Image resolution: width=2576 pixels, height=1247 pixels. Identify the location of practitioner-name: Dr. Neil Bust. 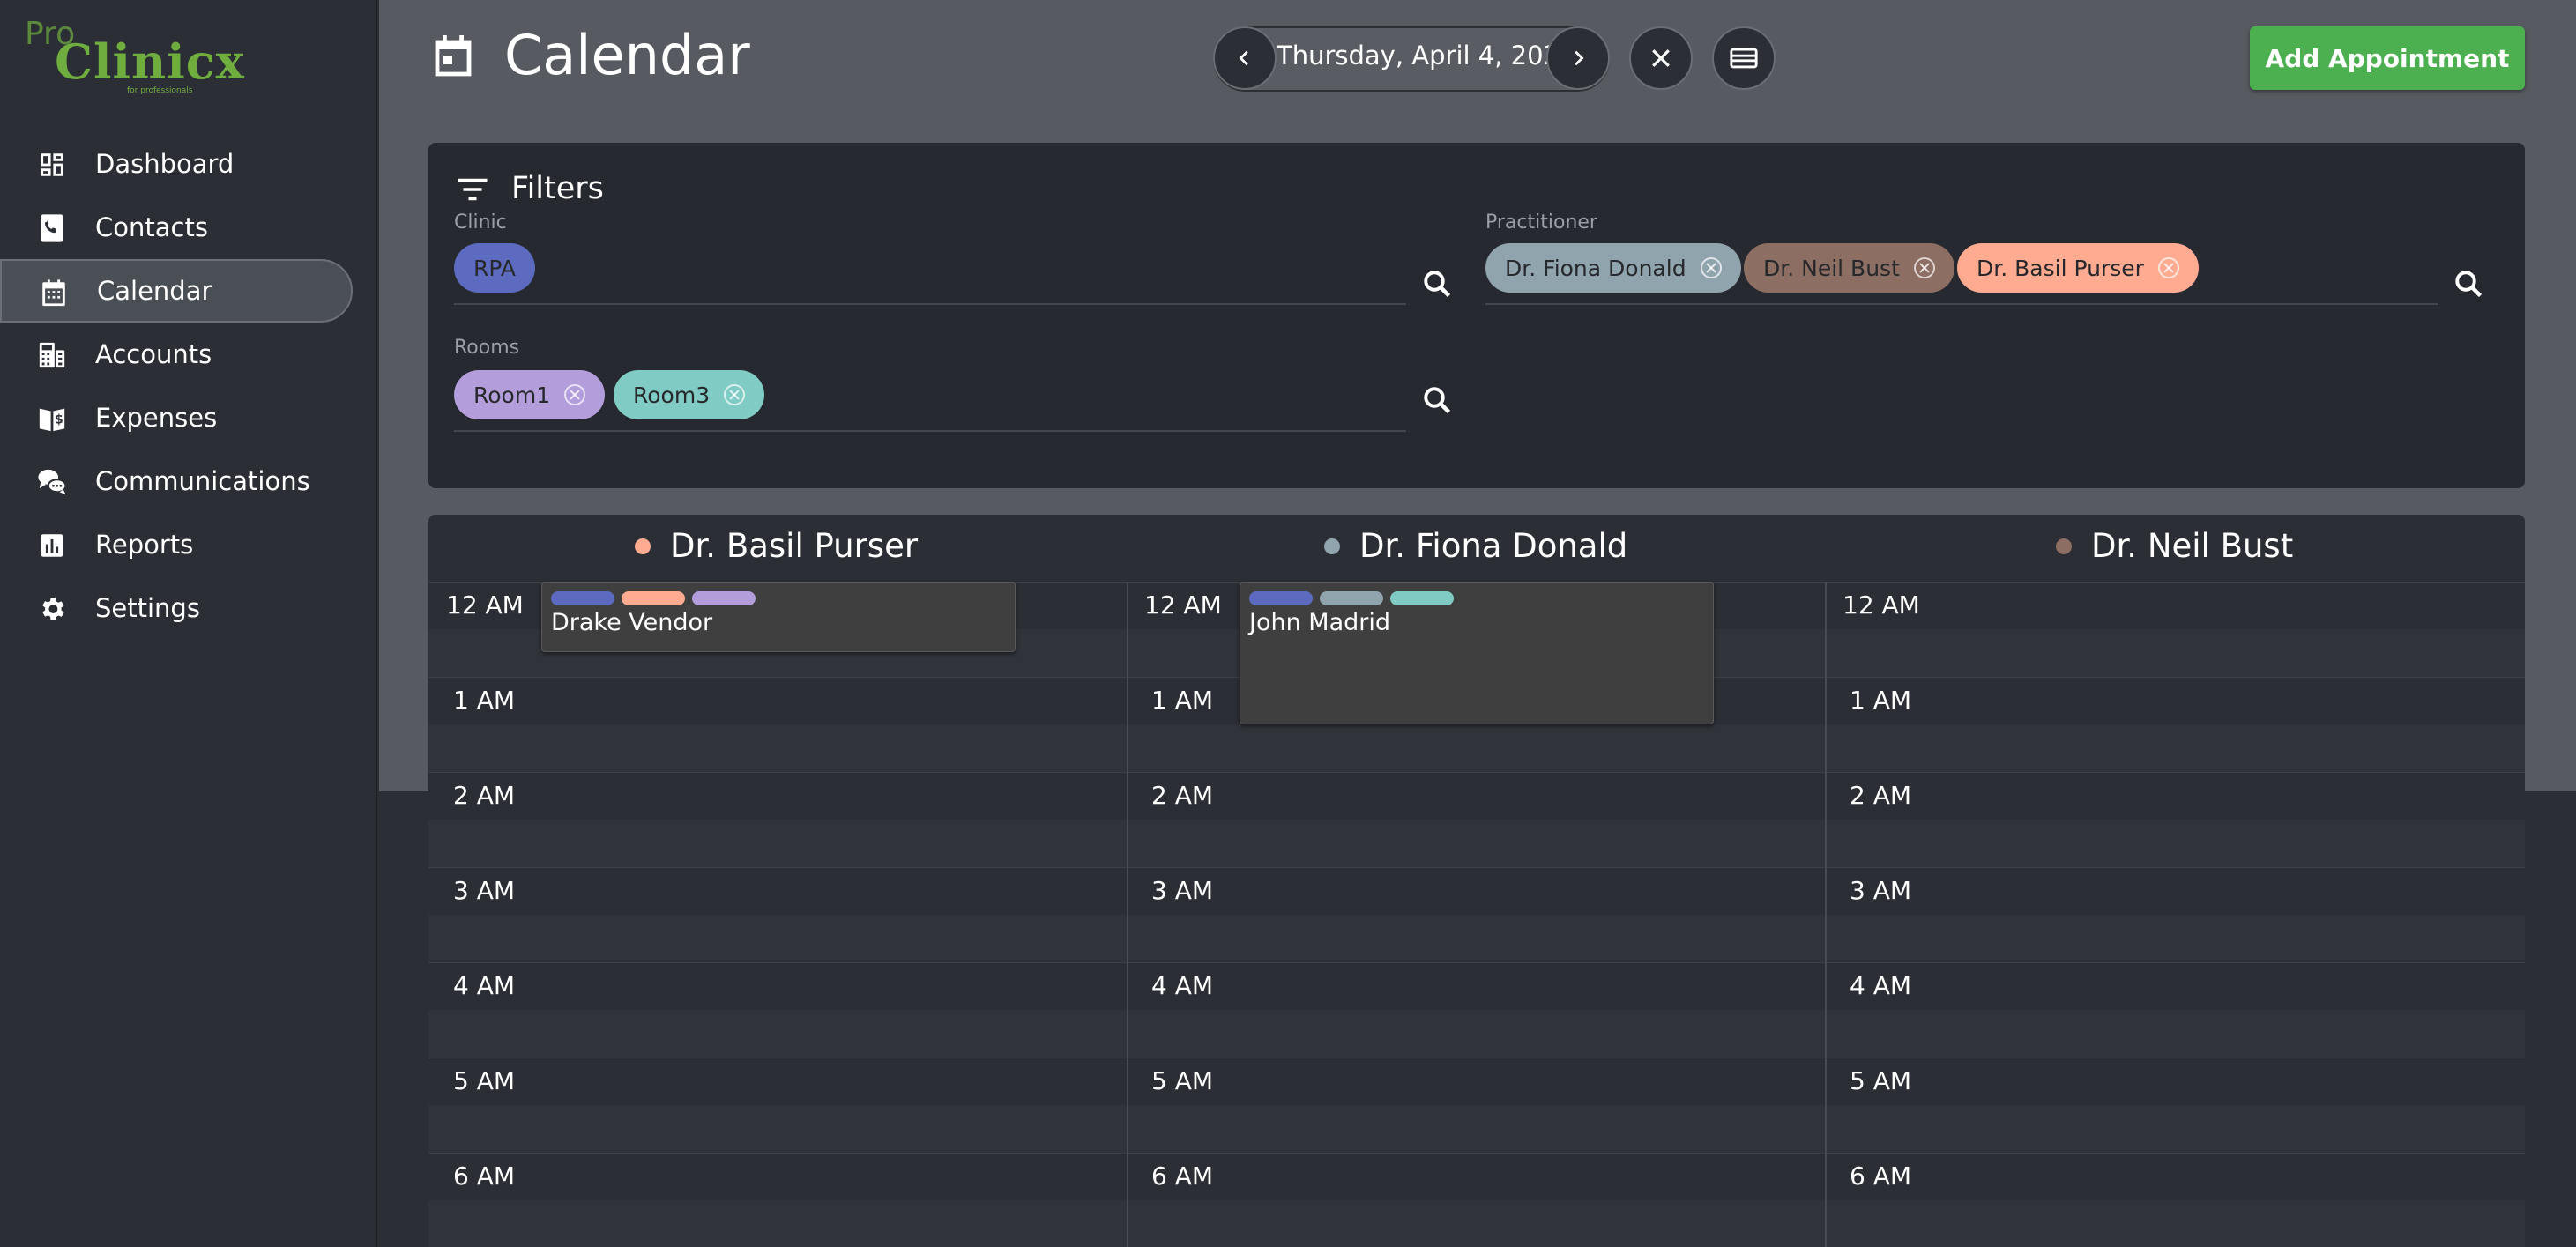
(2193, 546).